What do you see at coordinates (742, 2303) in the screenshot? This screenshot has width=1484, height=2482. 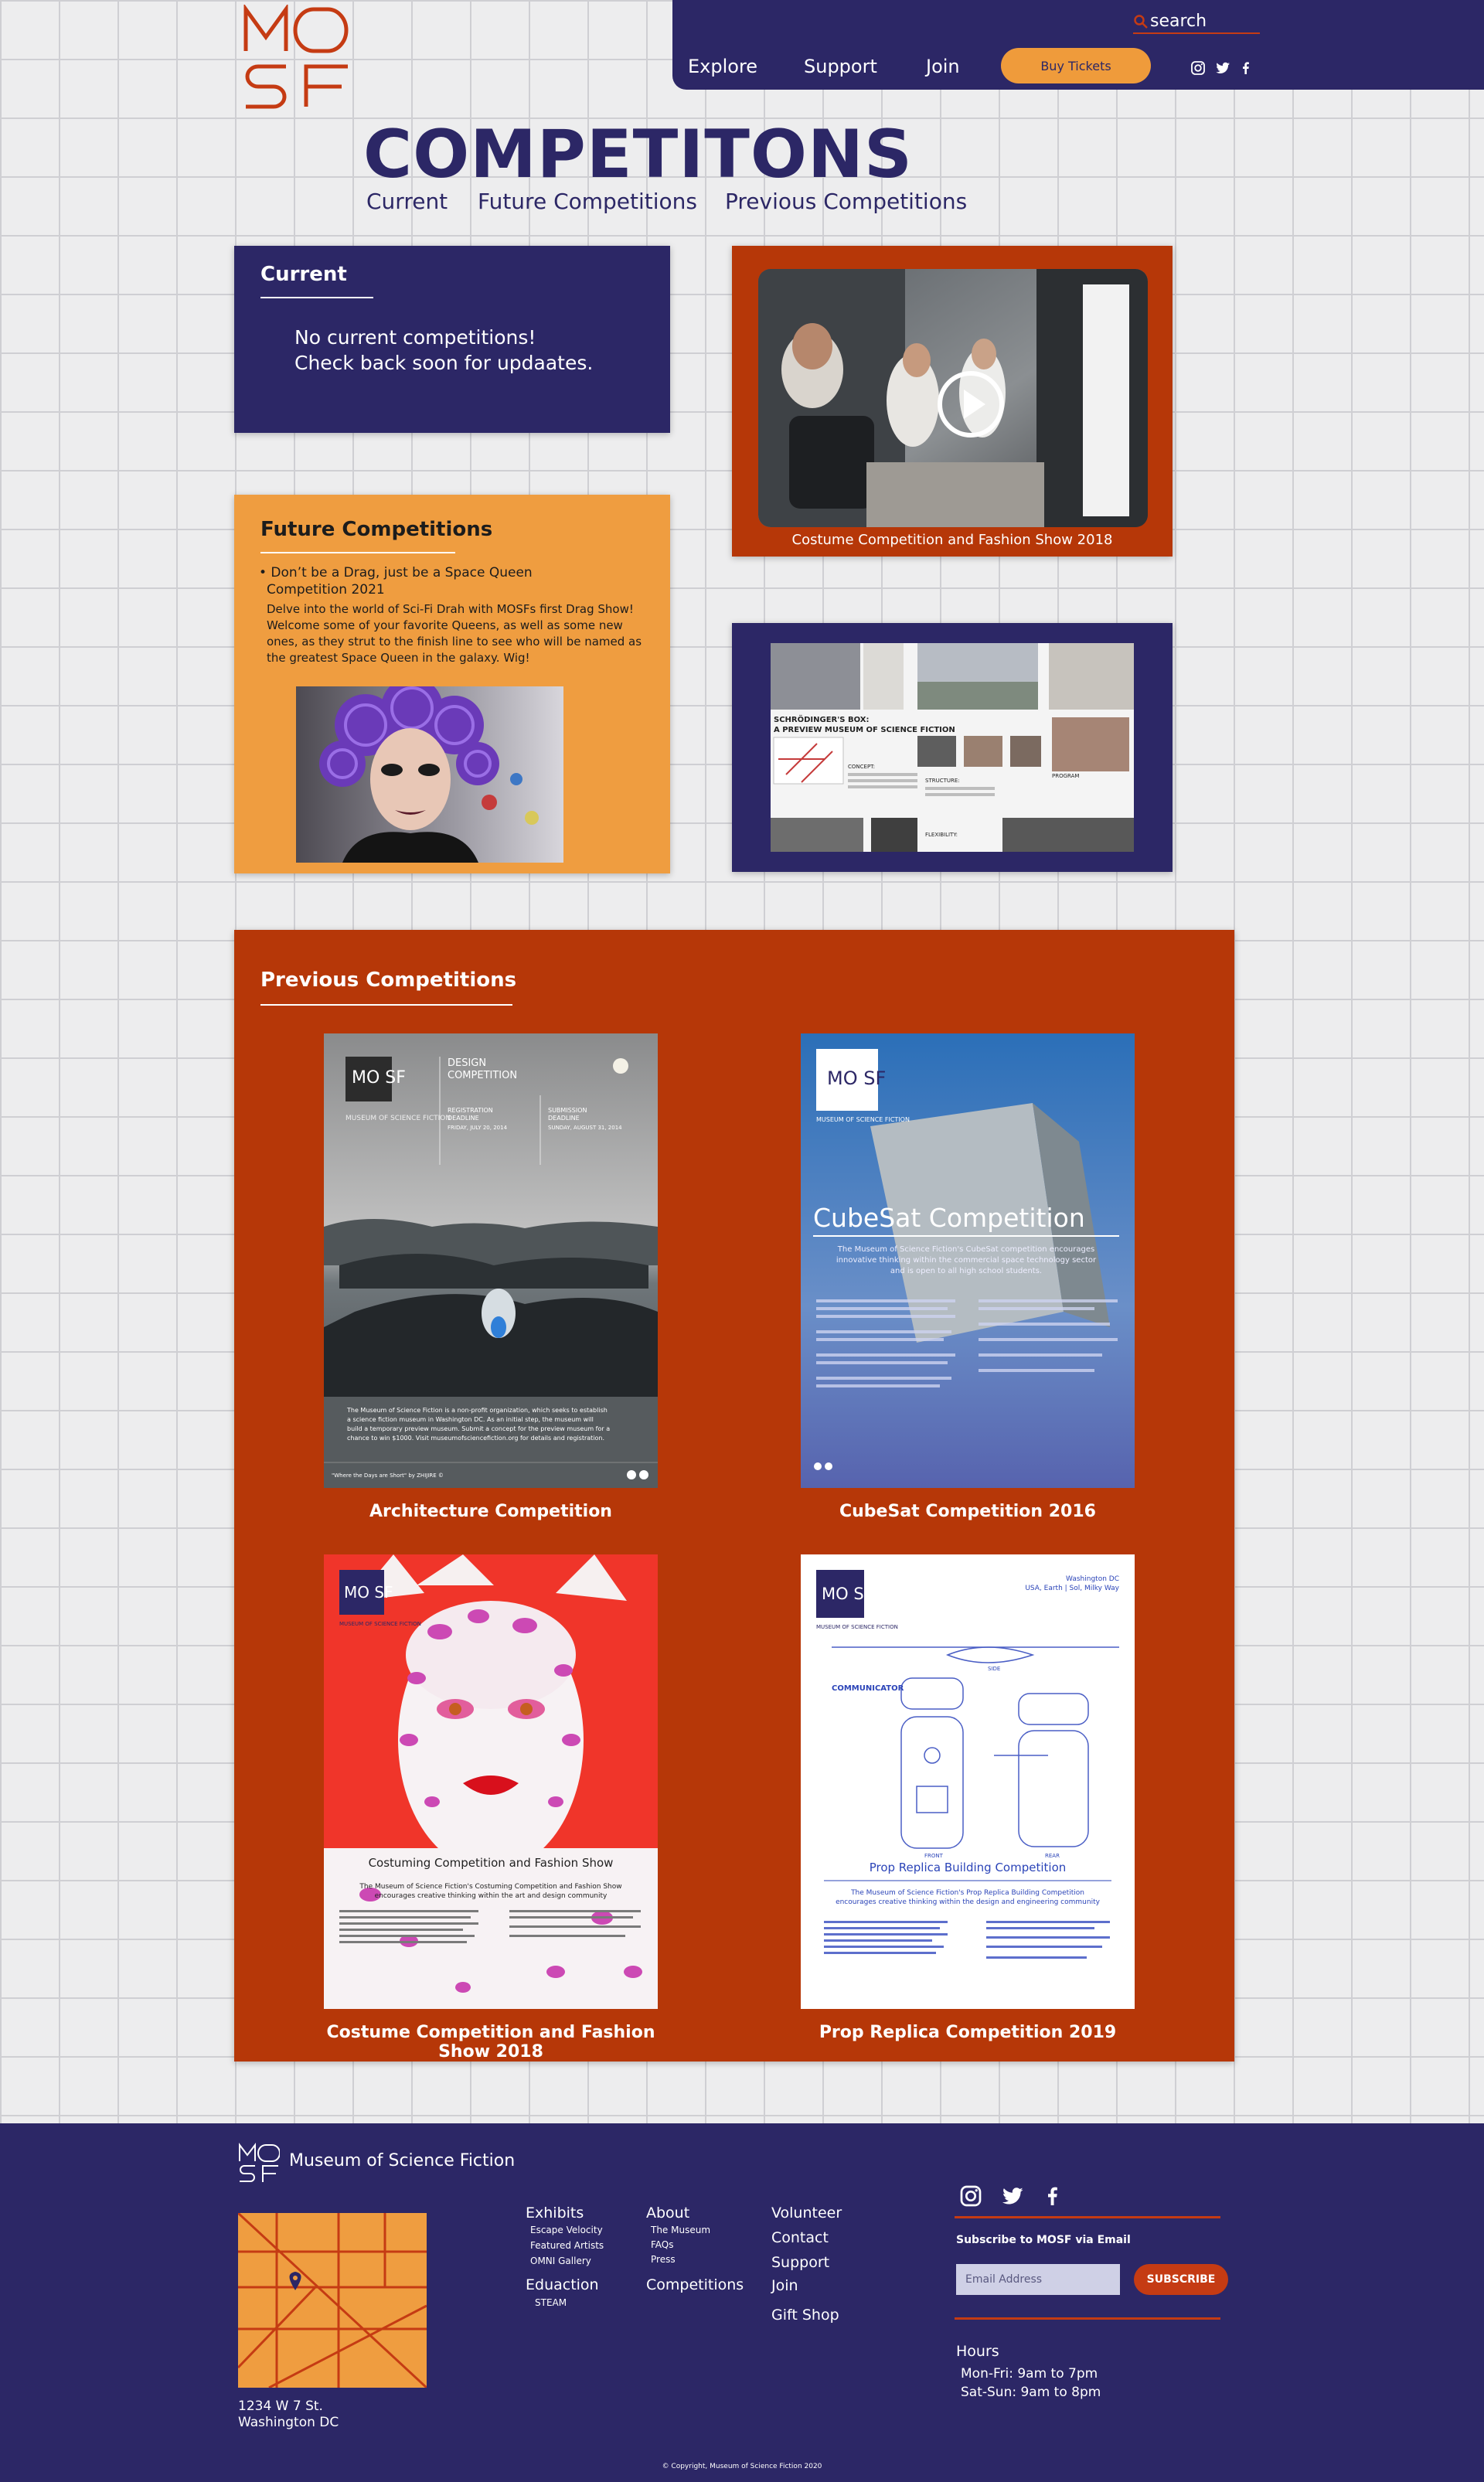 I see `footer` at bounding box center [742, 2303].